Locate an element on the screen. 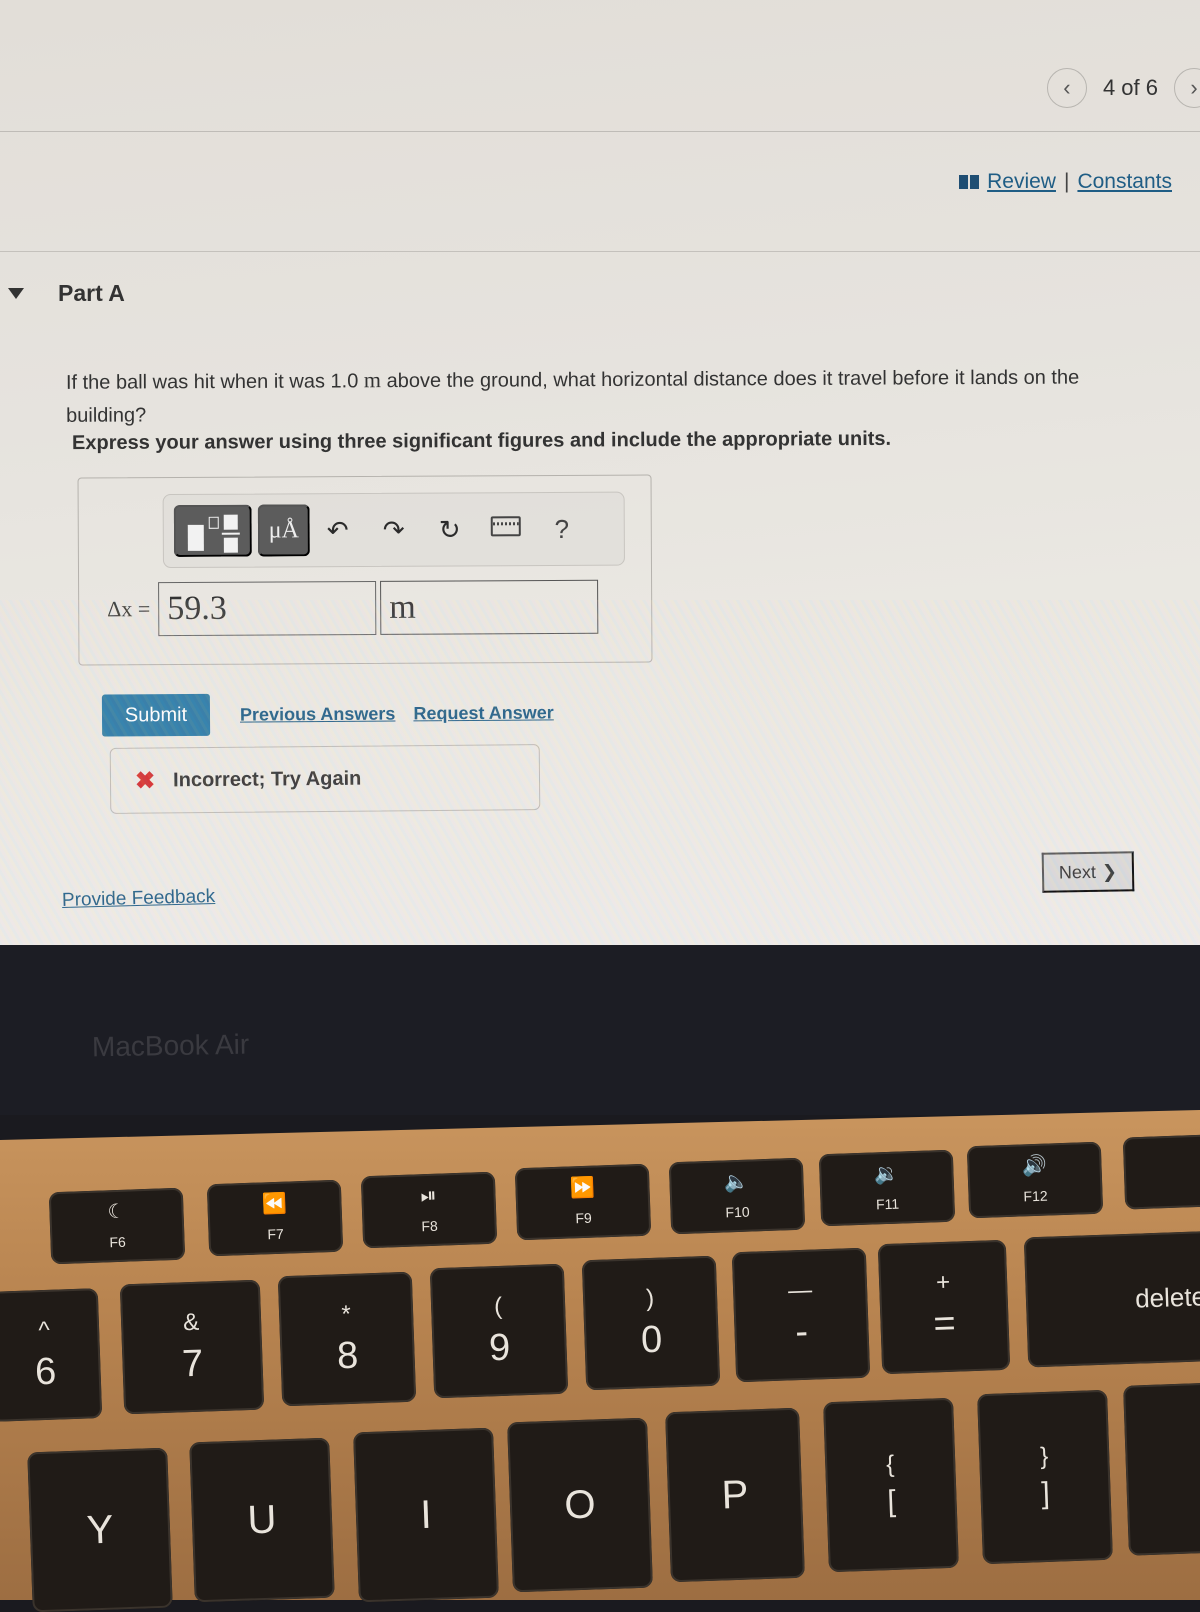 The height and width of the screenshot is (1612, 1200). fast-forward-icon: ⏩ is located at coordinates (582, 1188).